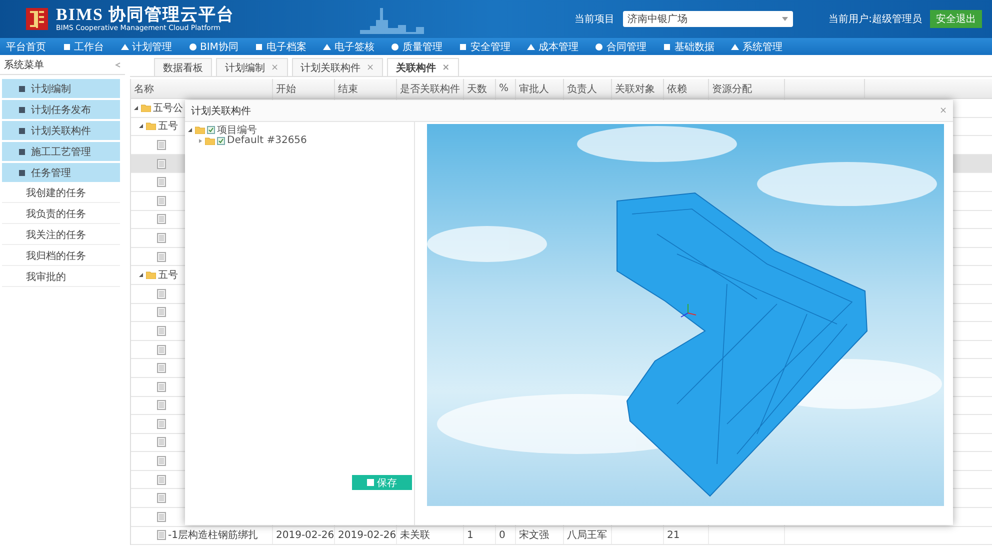 The width and height of the screenshot is (992, 555). What do you see at coordinates (237, 129) in the screenshot?
I see `tree-node-label: 项目编号` at bounding box center [237, 129].